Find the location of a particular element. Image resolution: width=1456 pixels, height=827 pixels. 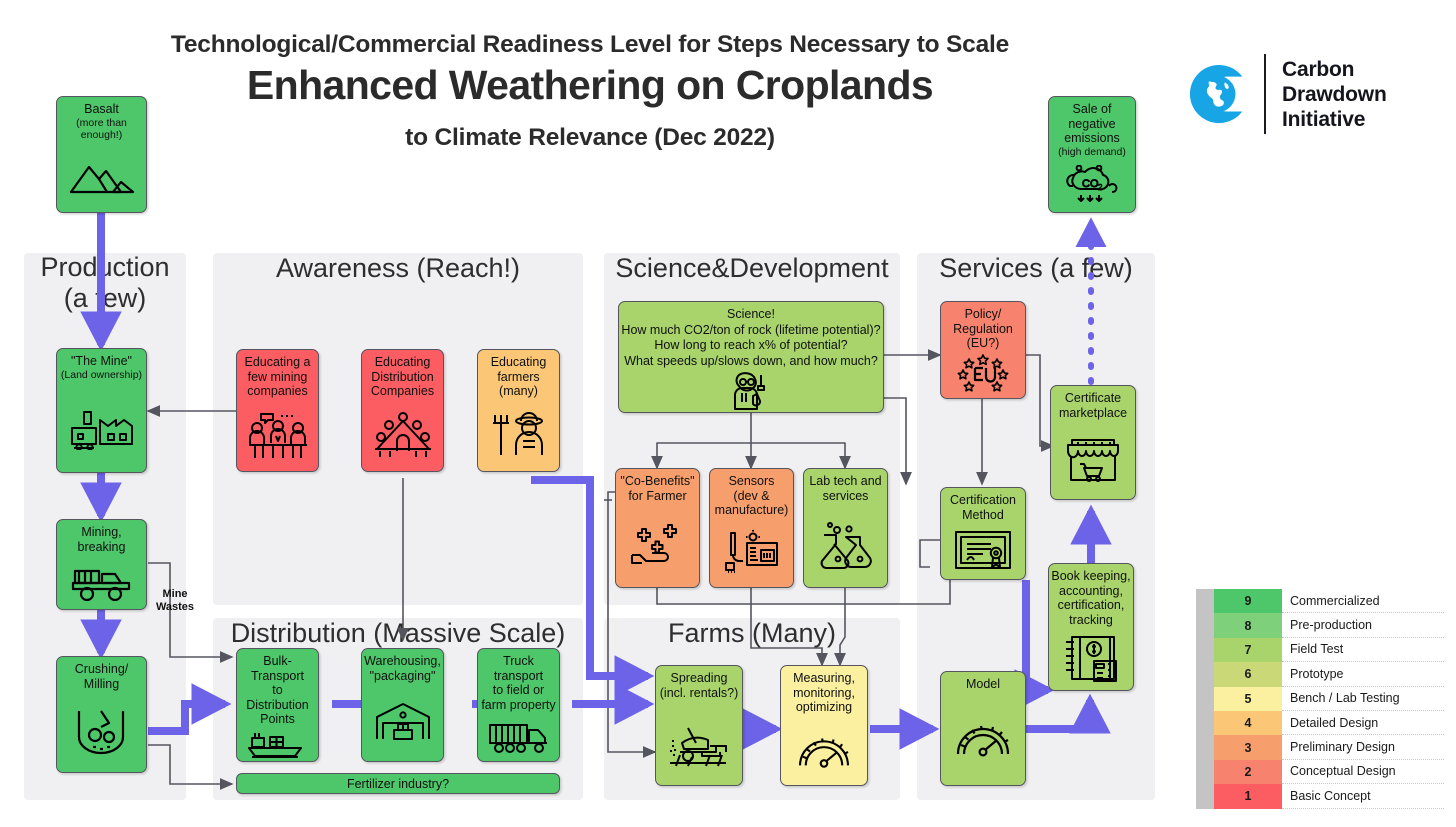

node-sensors: Sensors (dev & manufacture) is located at coordinates (751, 528).